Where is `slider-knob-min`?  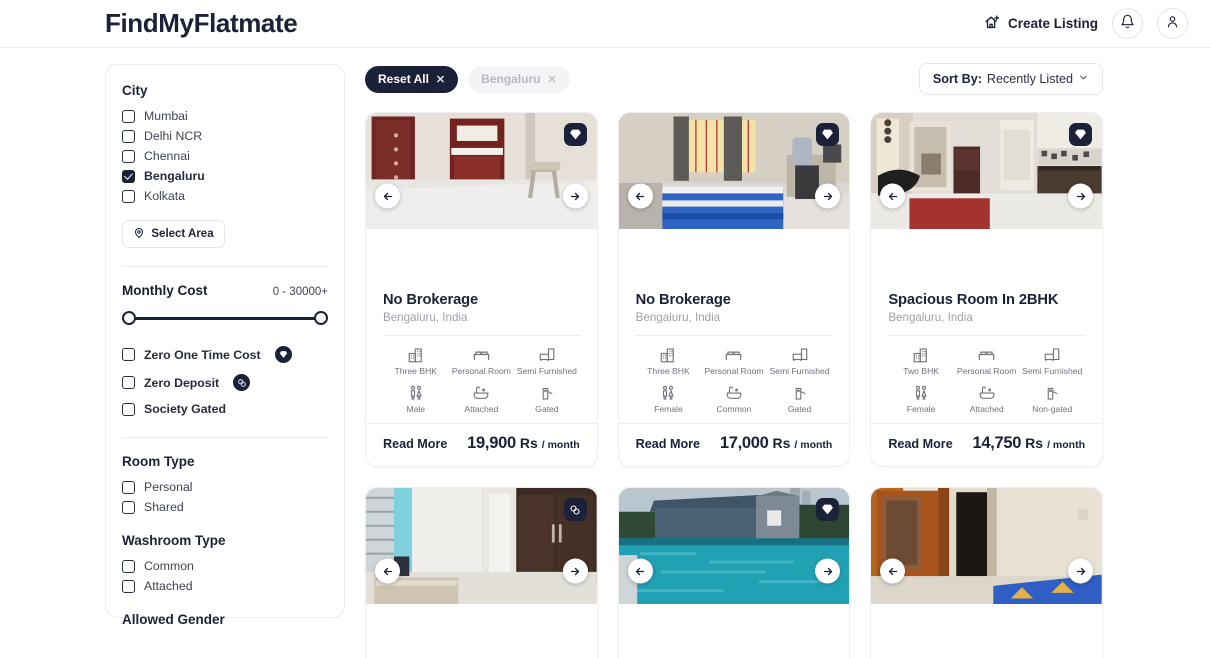
slider-knob-min is located at coordinates (129, 318).